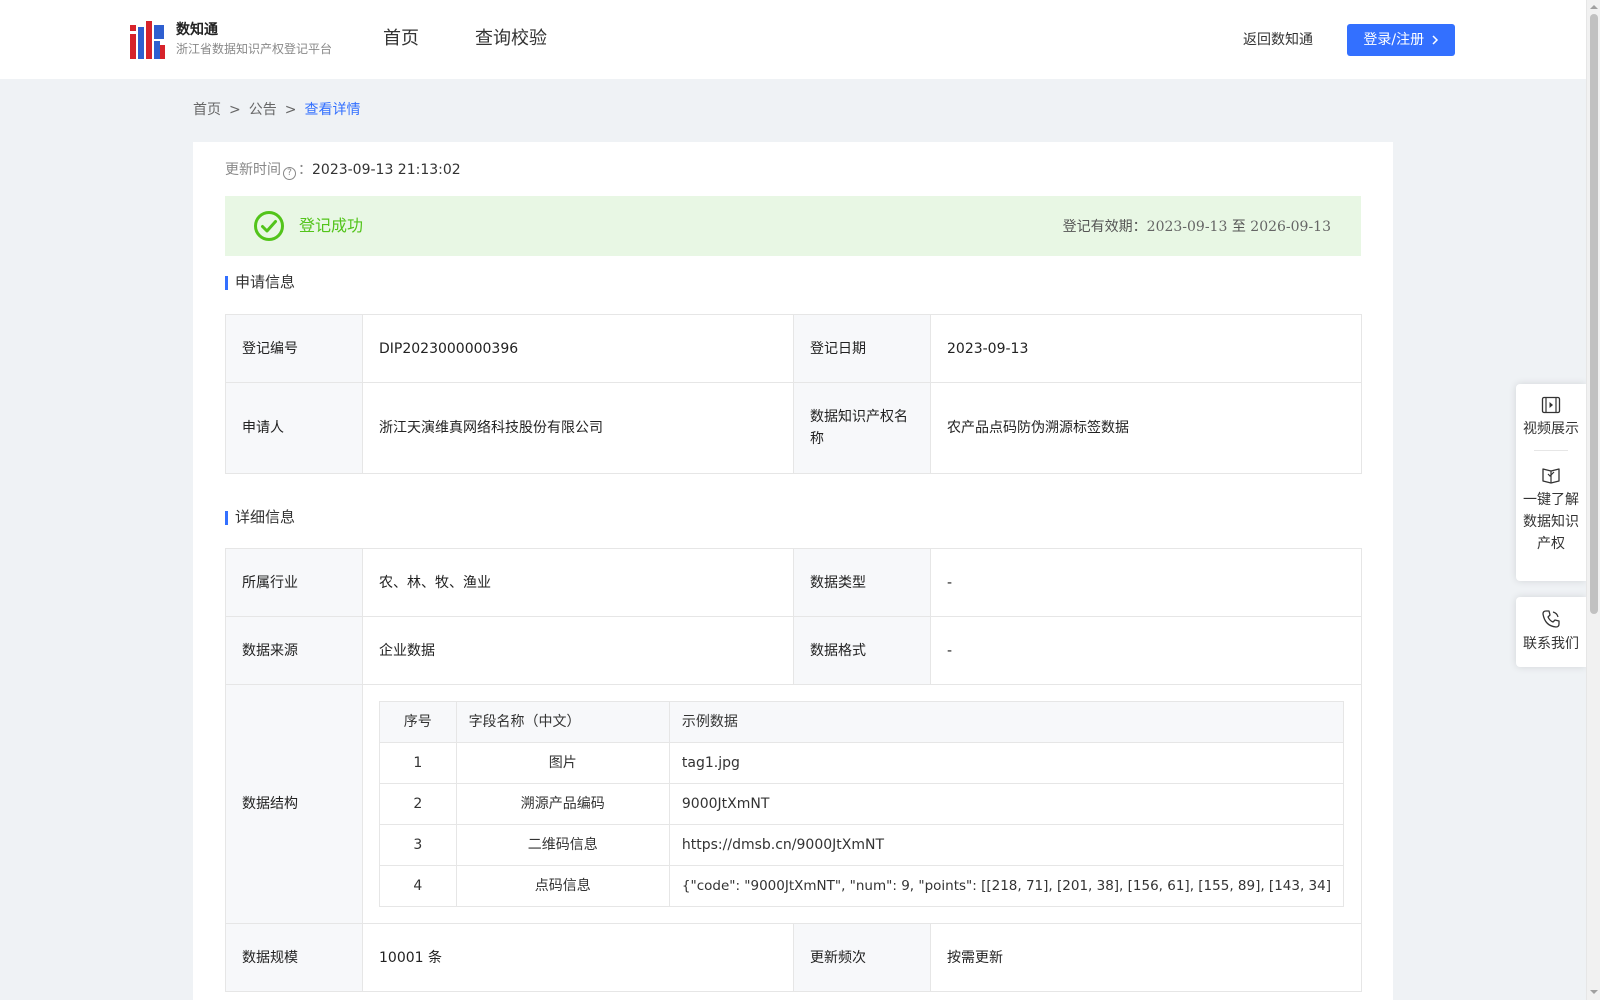  I want to click on learn-label-line-2: 数据知识, so click(1551, 522).